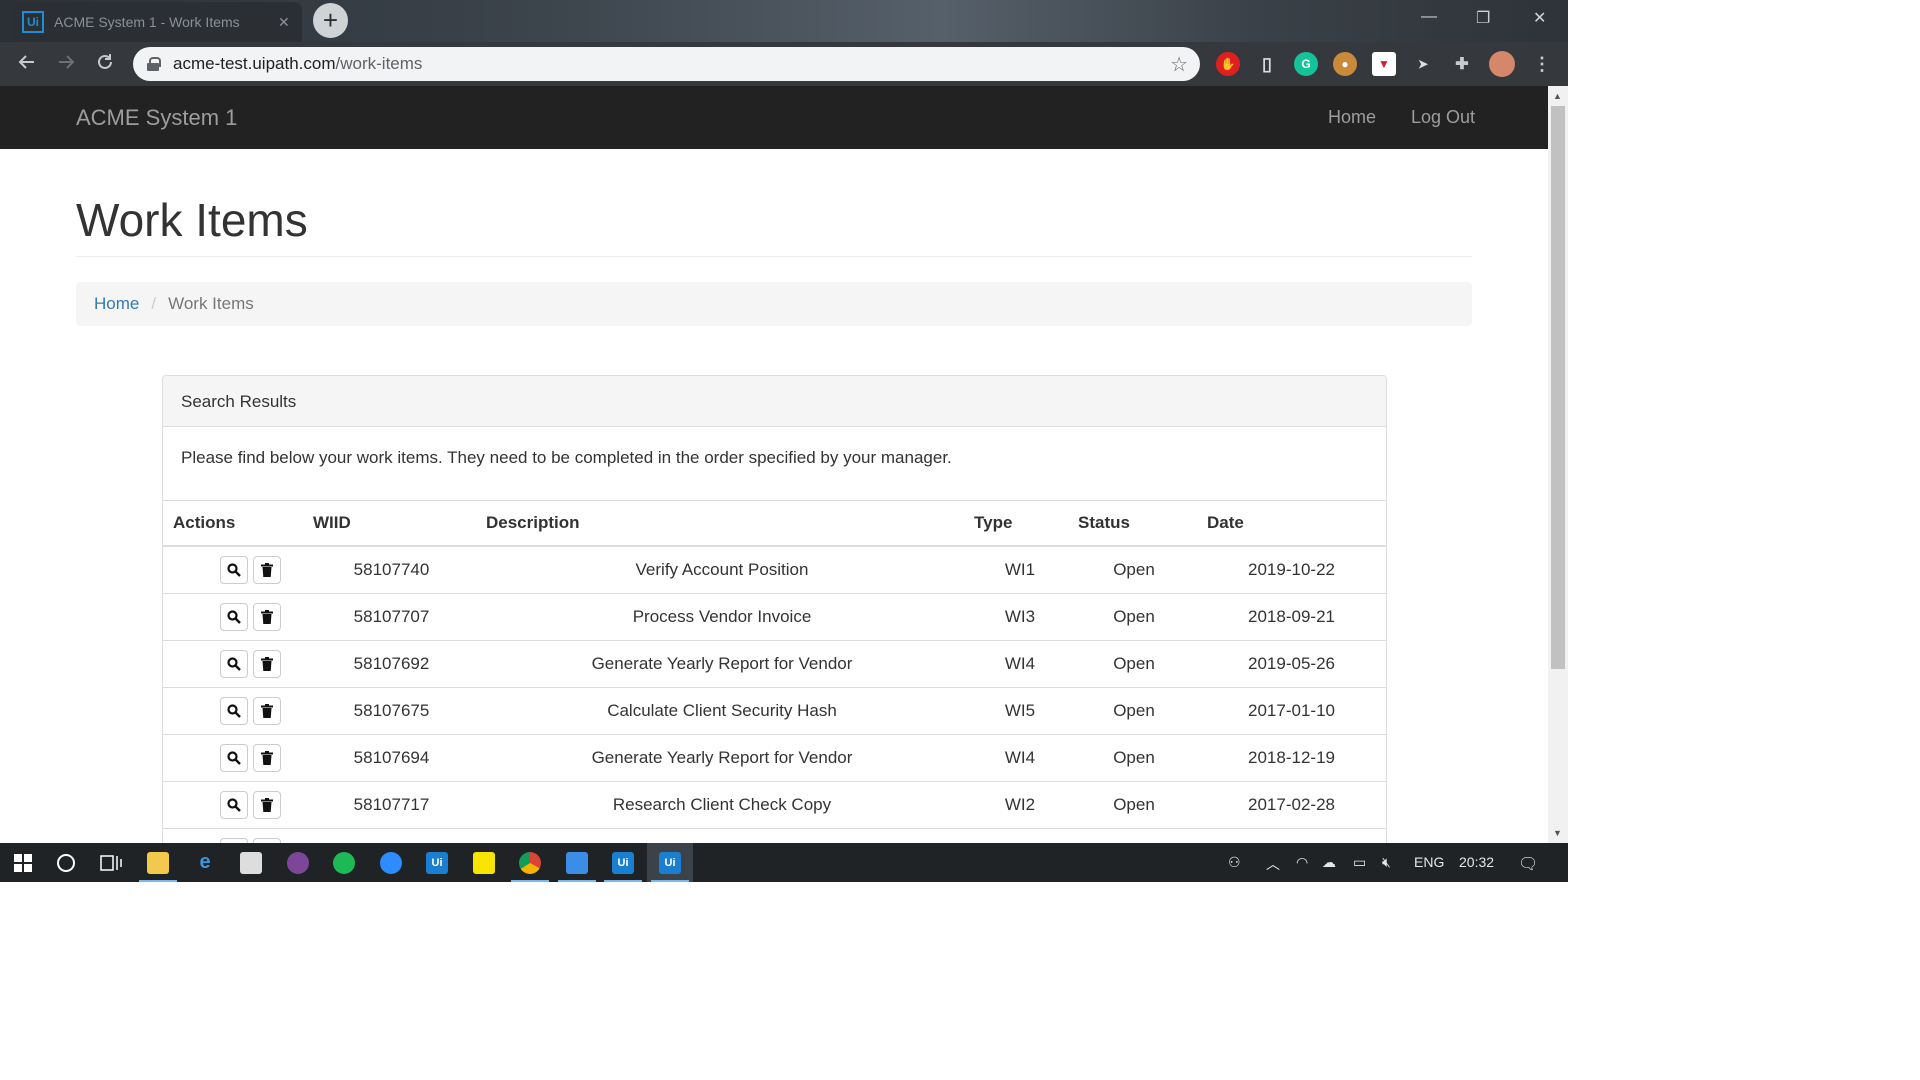 This screenshot has width=1920, height=1080. What do you see at coordinates (1443, 117) in the screenshot?
I see `nav-logout-link: Log Out` at bounding box center [1443, 117].